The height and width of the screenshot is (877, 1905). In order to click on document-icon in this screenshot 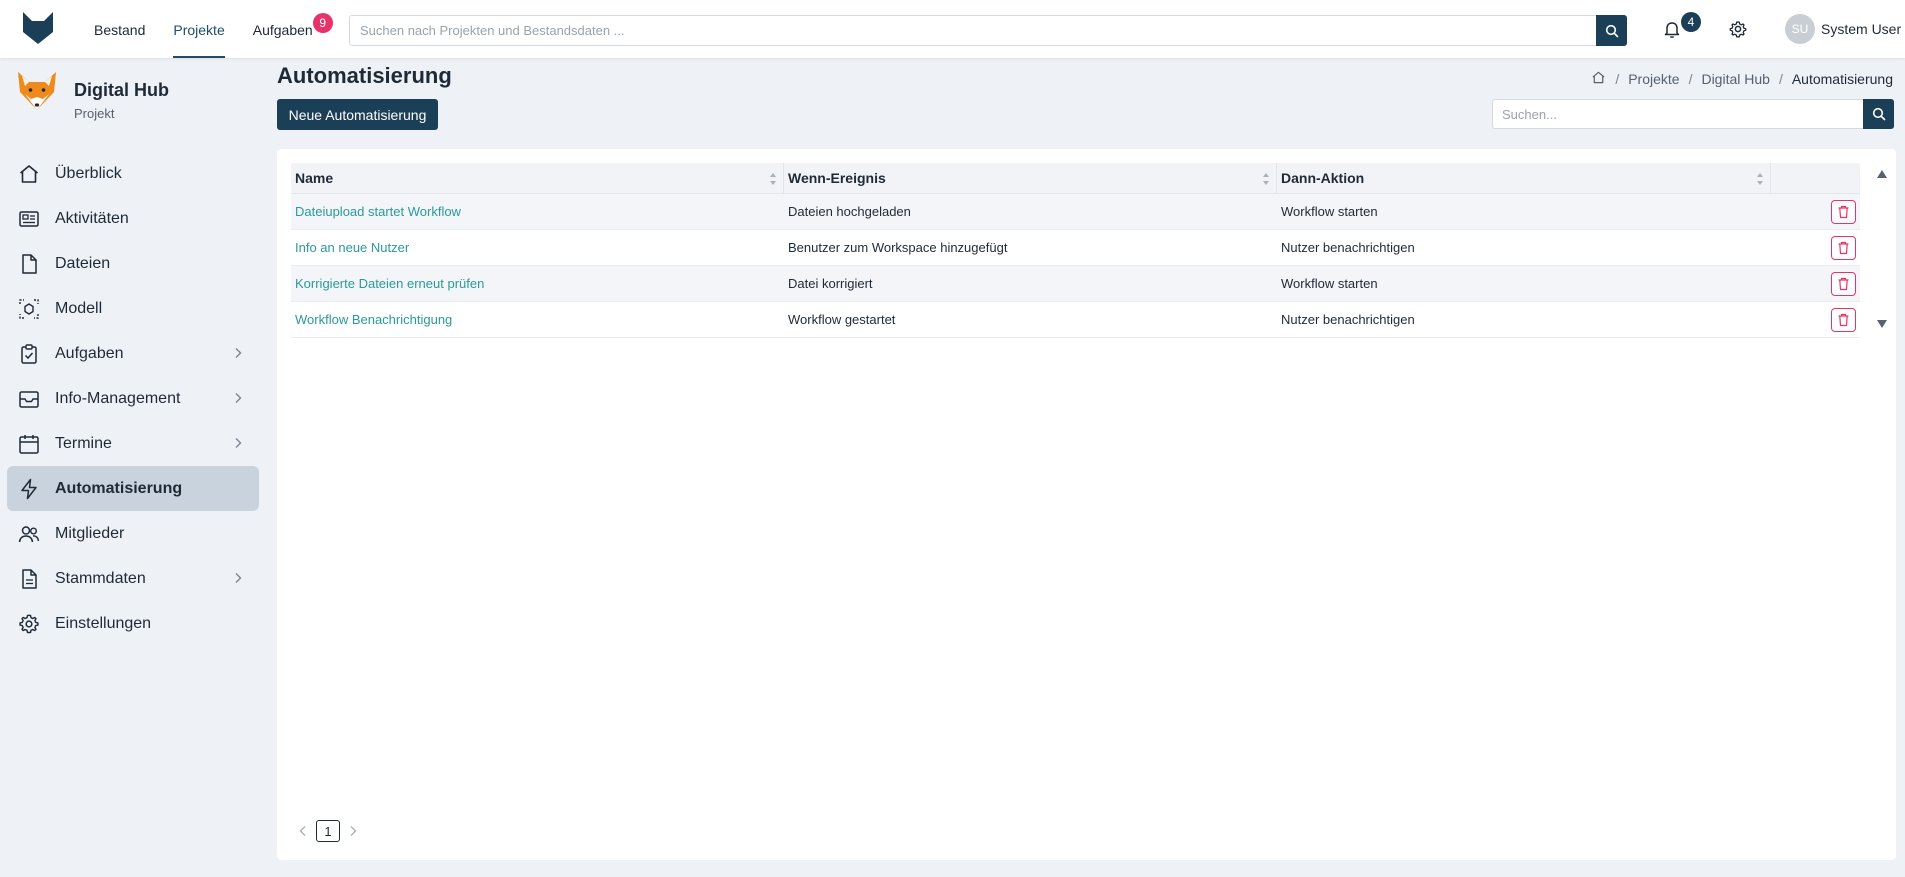, I will do `click(29, 579)`.